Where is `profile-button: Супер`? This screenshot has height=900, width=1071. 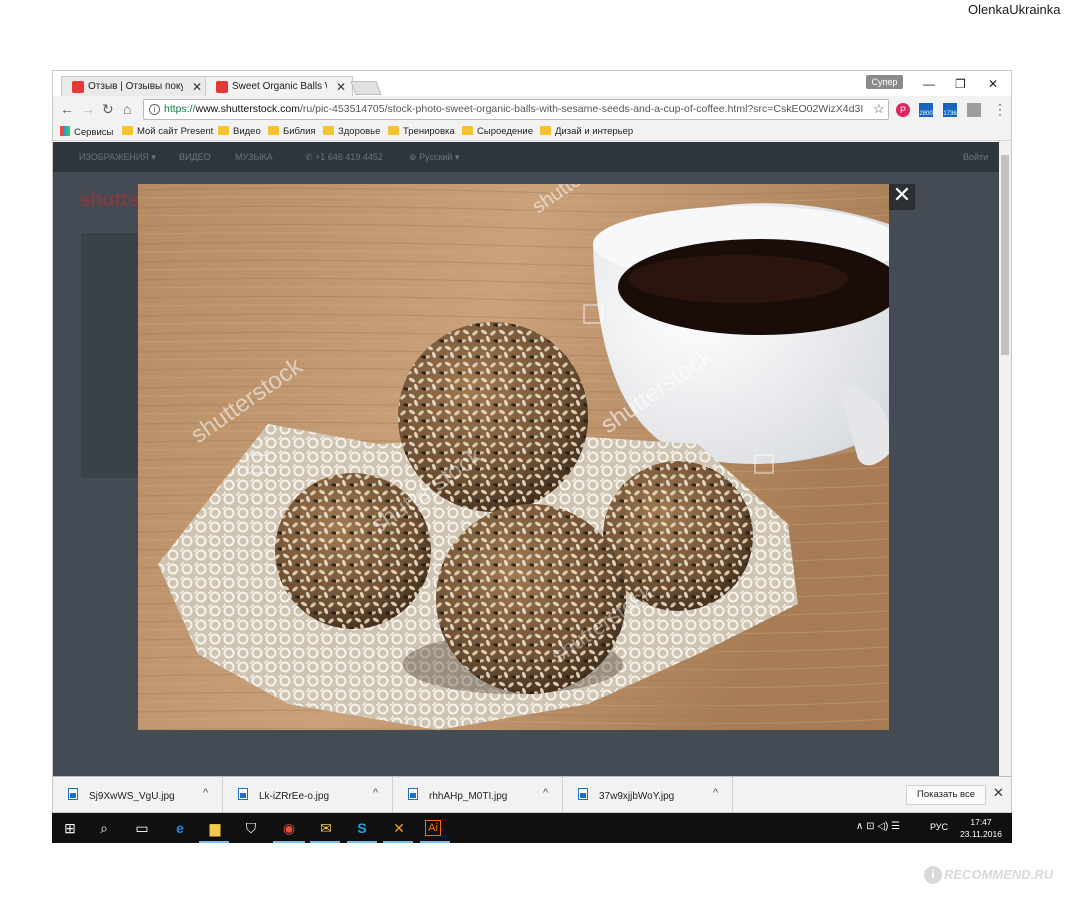
profile-button: Супер is located at coordinates (884, 82).